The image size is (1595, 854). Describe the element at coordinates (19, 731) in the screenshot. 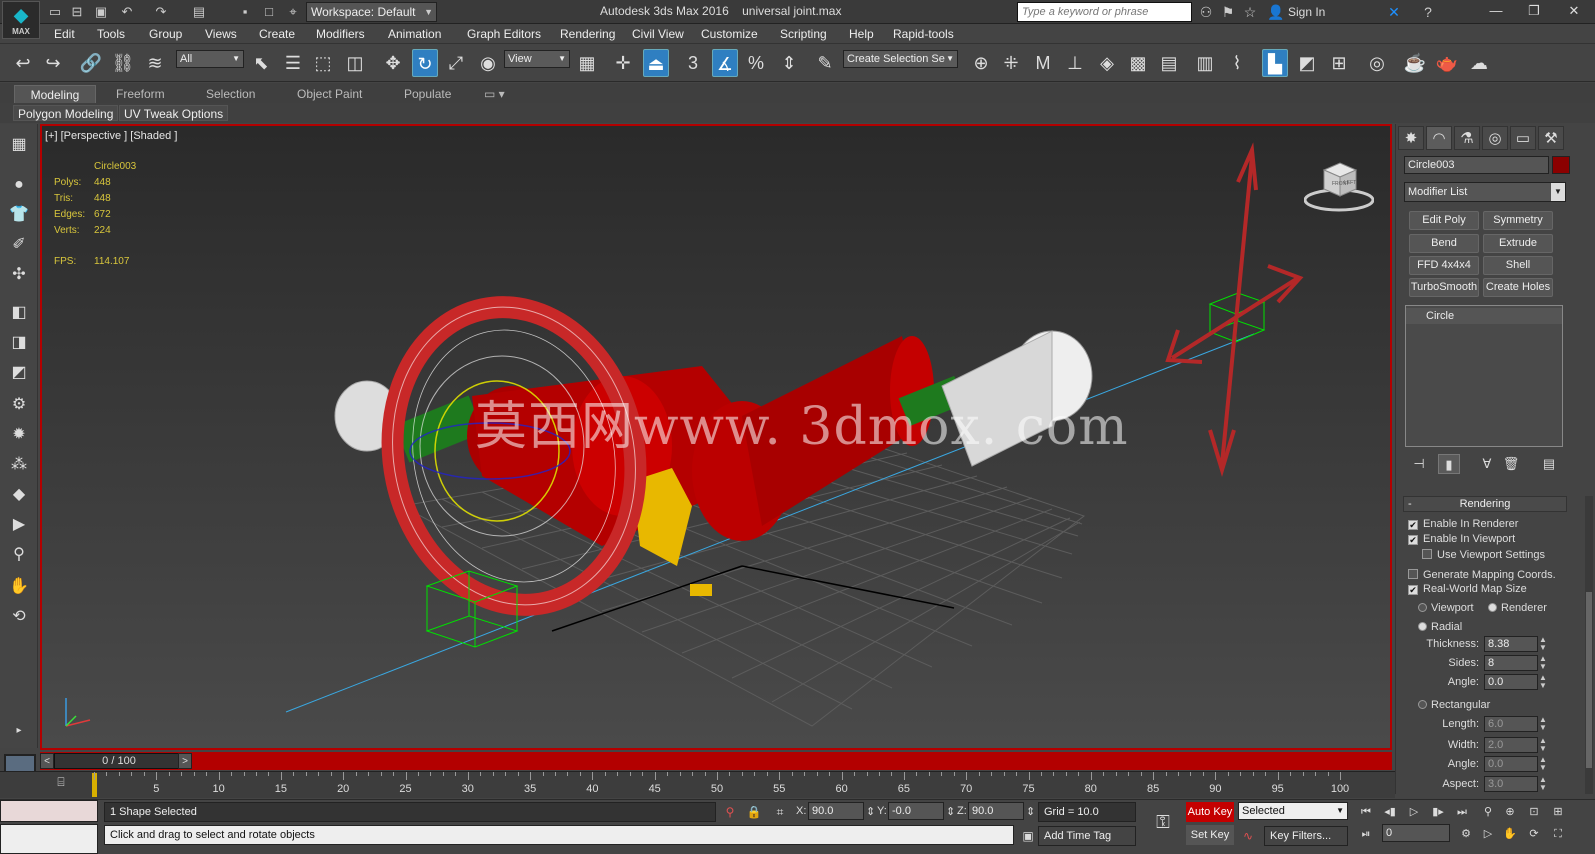

I see `expand-arrow-icon: ▸` at that location.